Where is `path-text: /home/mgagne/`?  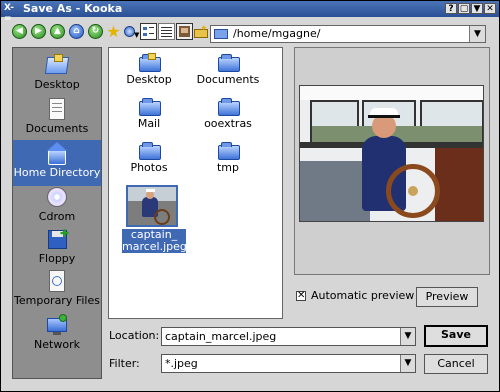 path-text: /home/mgagne/ is located at coordinates (277, 33).